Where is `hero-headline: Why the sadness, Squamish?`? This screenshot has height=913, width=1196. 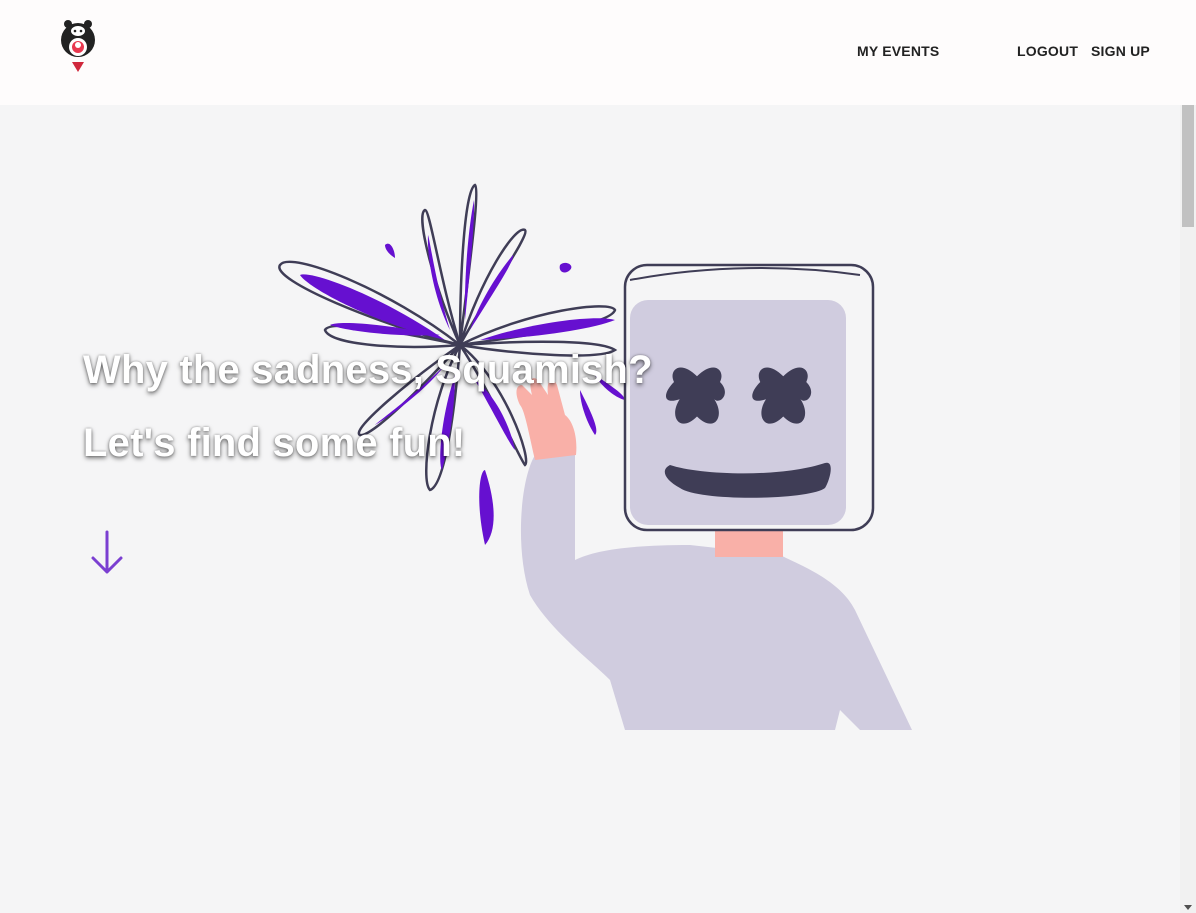
hero-headline: Why the sadness, Squamish? is located at coordinates (368, 370).